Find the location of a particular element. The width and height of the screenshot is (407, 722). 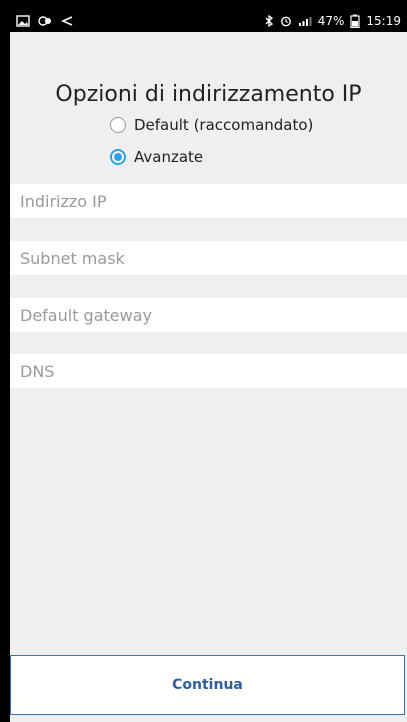

option-default: Default (raccomandato) is located at coordinates (211, 125).